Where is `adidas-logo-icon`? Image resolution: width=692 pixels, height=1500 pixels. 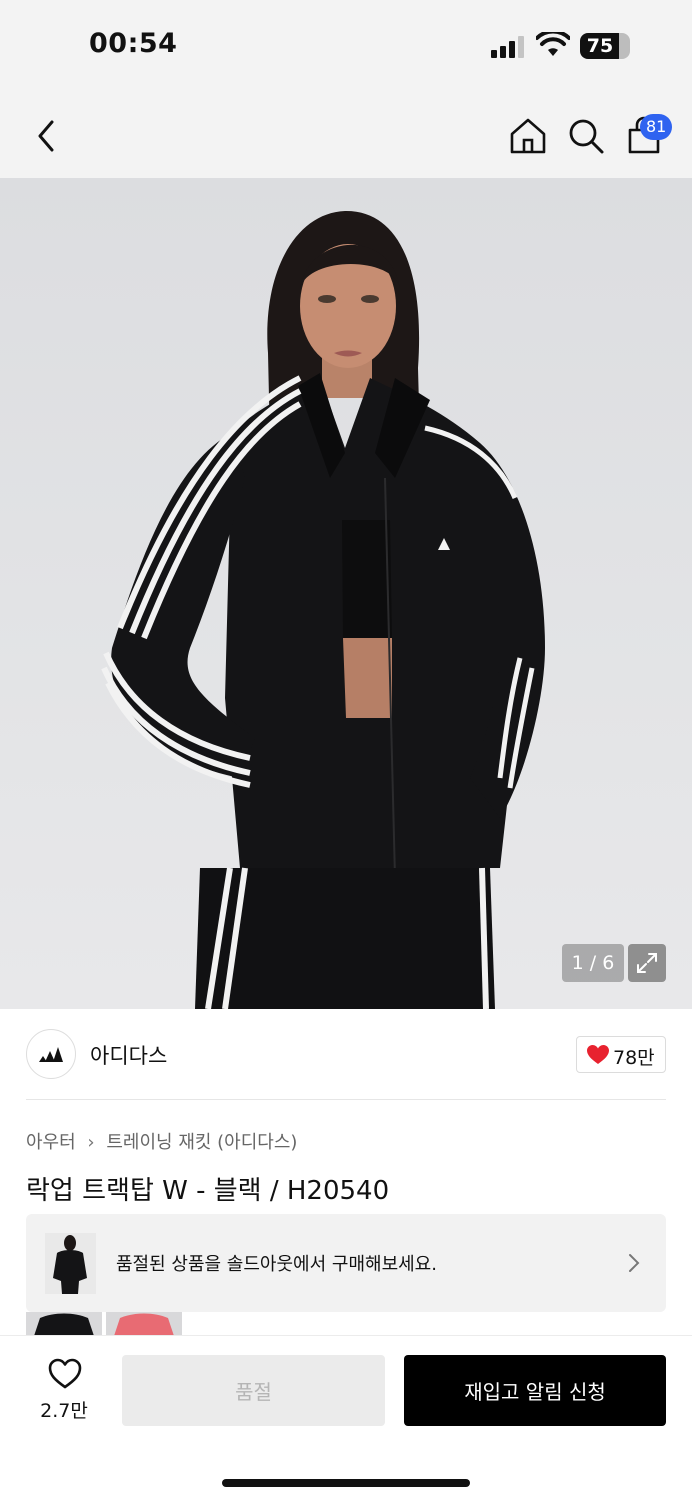
adidas-logo-icon is located at coordinates (51, 1054).